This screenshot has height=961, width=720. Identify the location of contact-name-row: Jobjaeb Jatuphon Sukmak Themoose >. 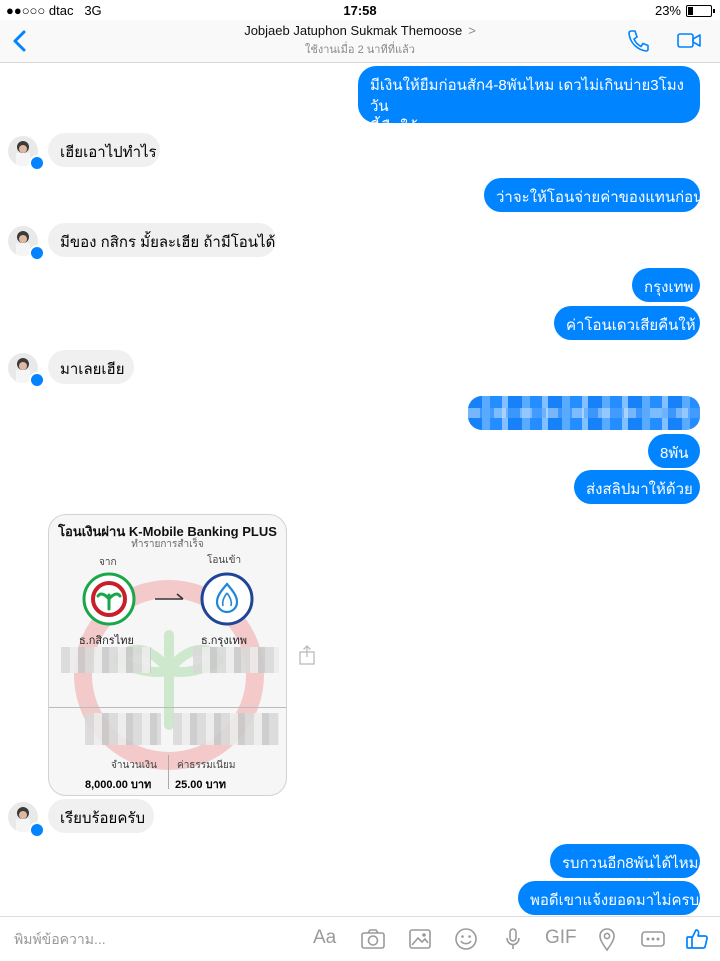
(360, 30).